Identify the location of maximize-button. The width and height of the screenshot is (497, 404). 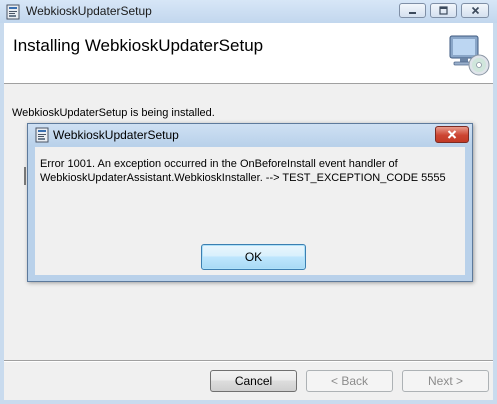
(443, 10).